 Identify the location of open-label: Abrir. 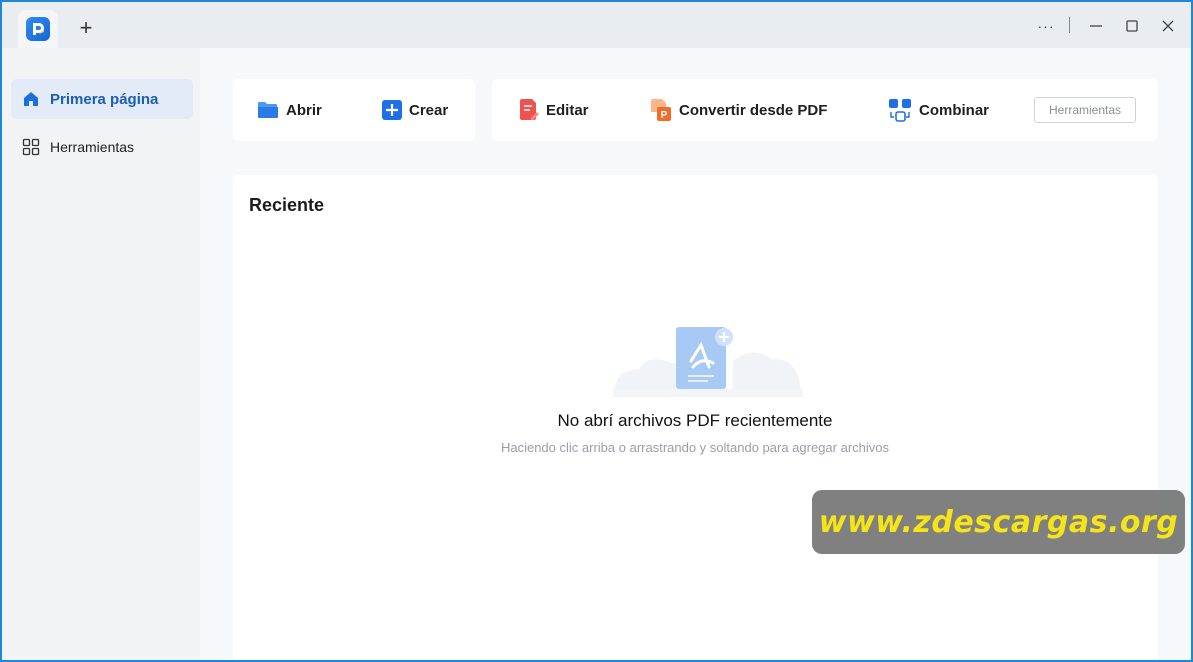
(304, 110).